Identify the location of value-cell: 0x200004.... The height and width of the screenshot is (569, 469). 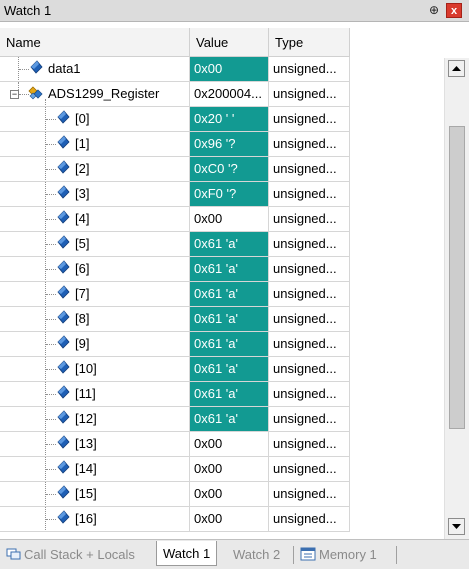
(229, 94).